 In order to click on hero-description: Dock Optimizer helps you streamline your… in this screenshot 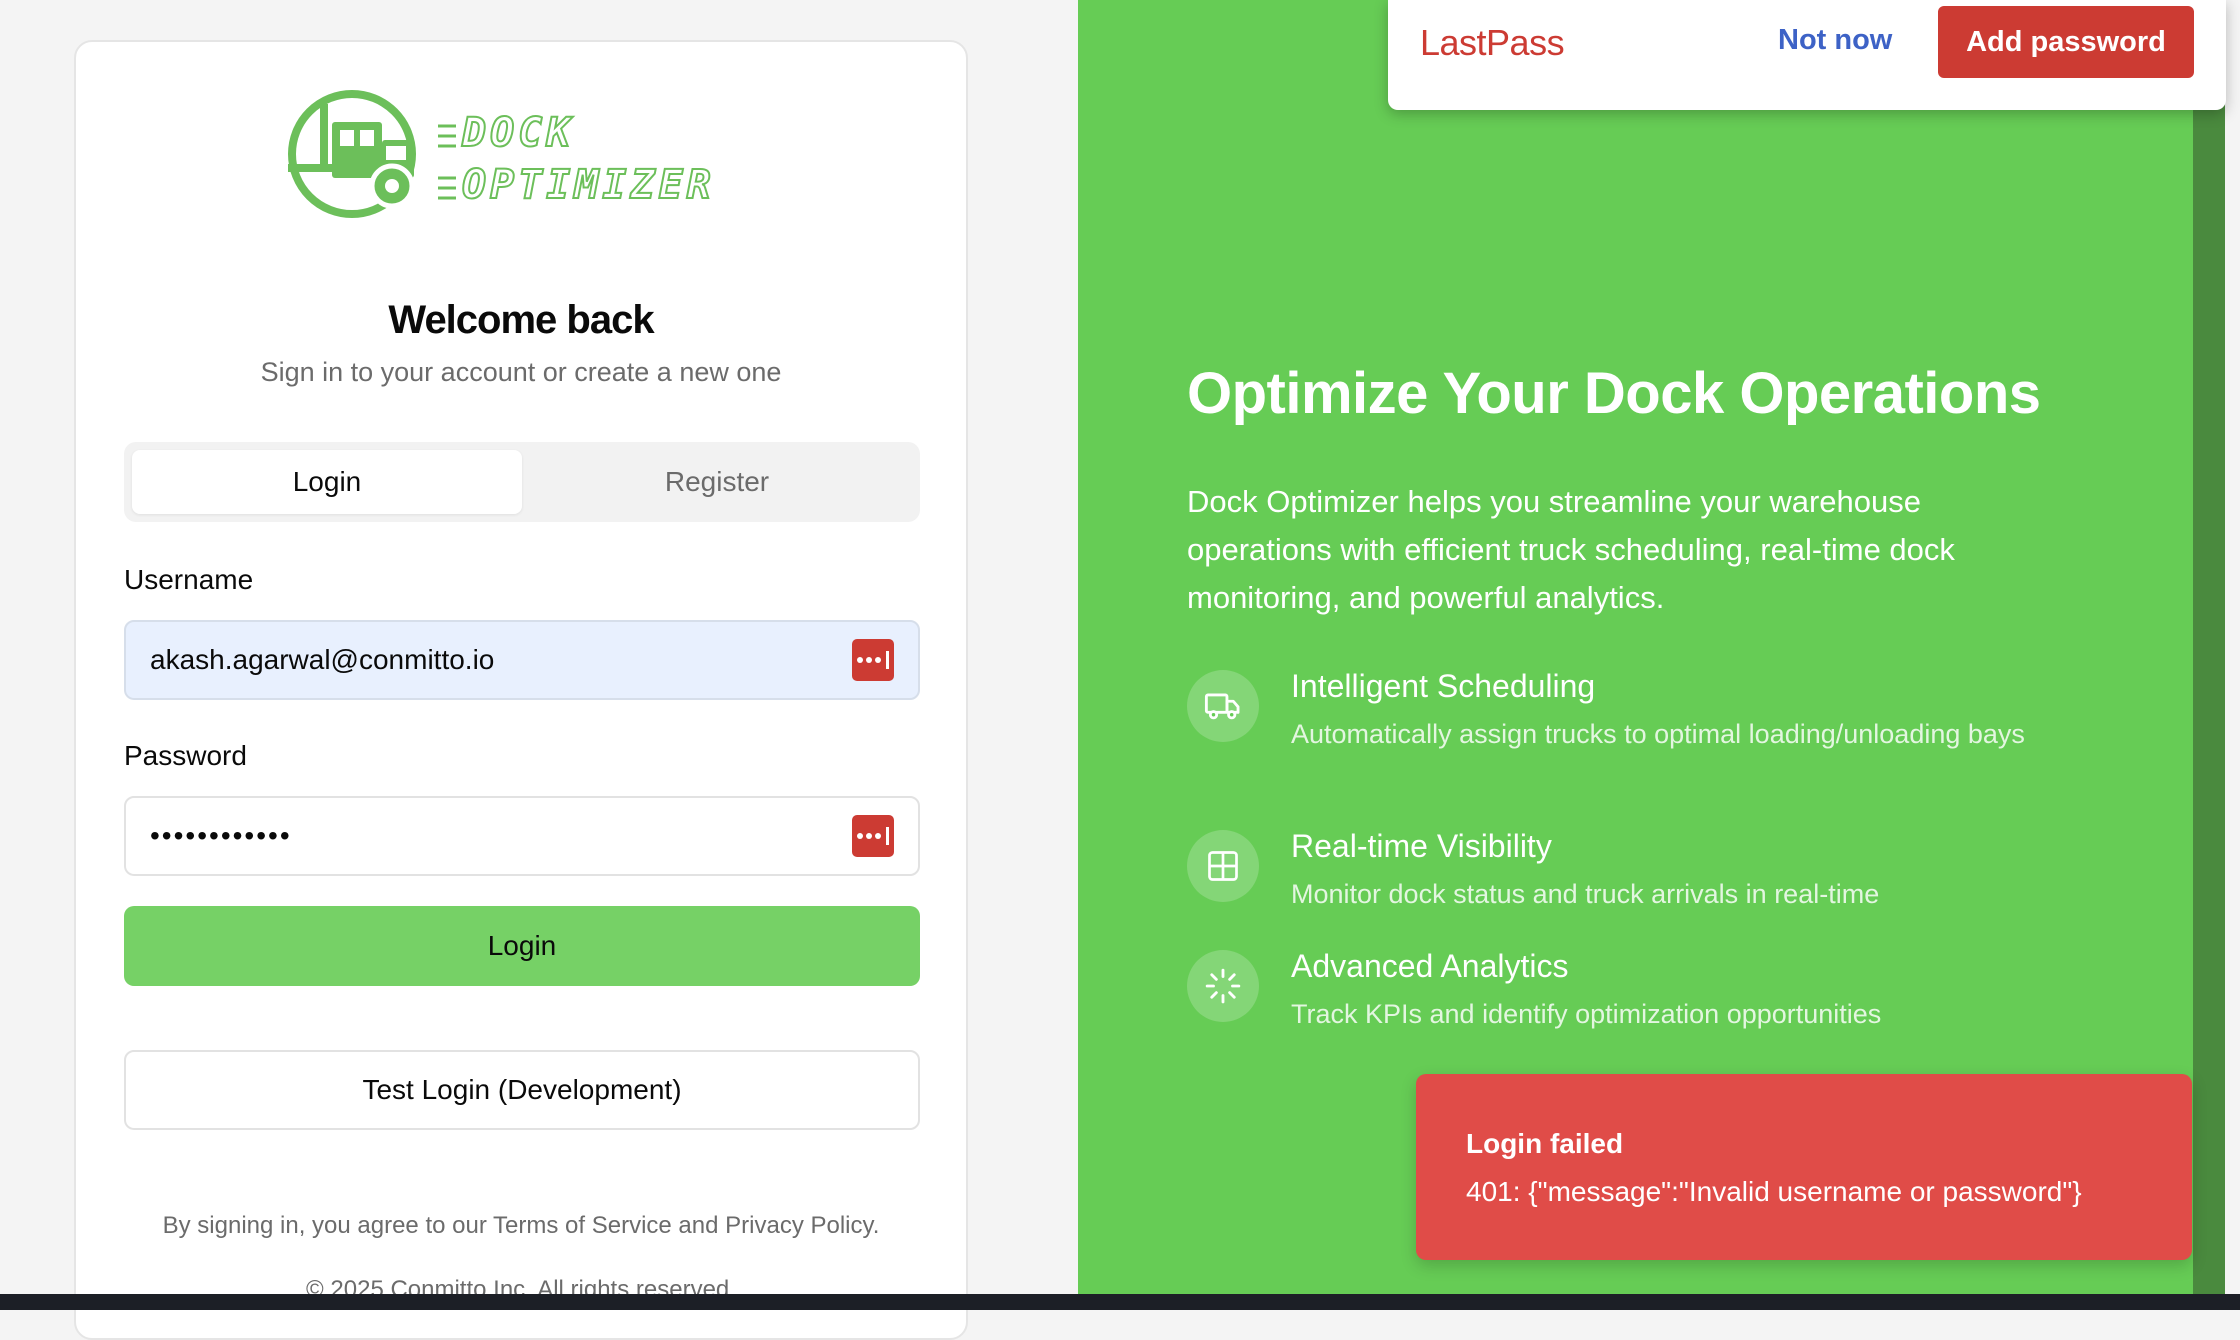, I will do `click(1571, 549)`.